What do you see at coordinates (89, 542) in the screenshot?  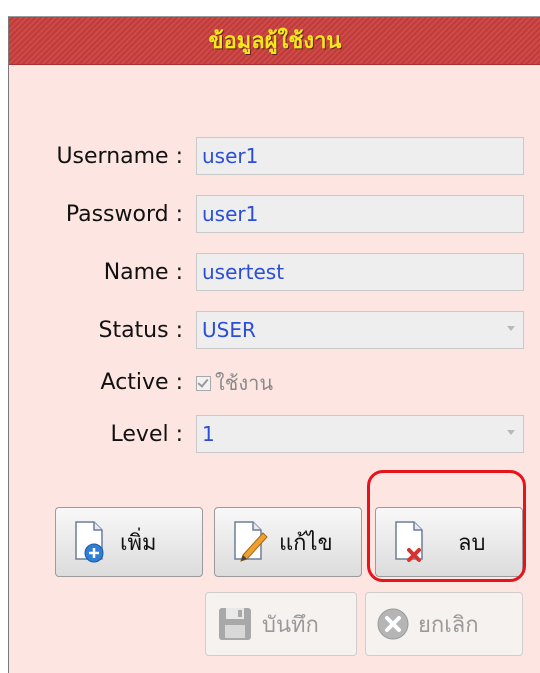 I see `add-document-icon` at bounding box center [89, 542].